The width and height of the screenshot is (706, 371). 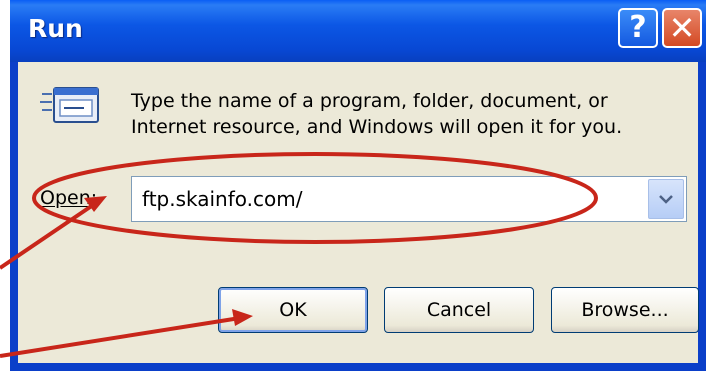 I want to click on chevron-down-icon, so click(x=666, y=199).